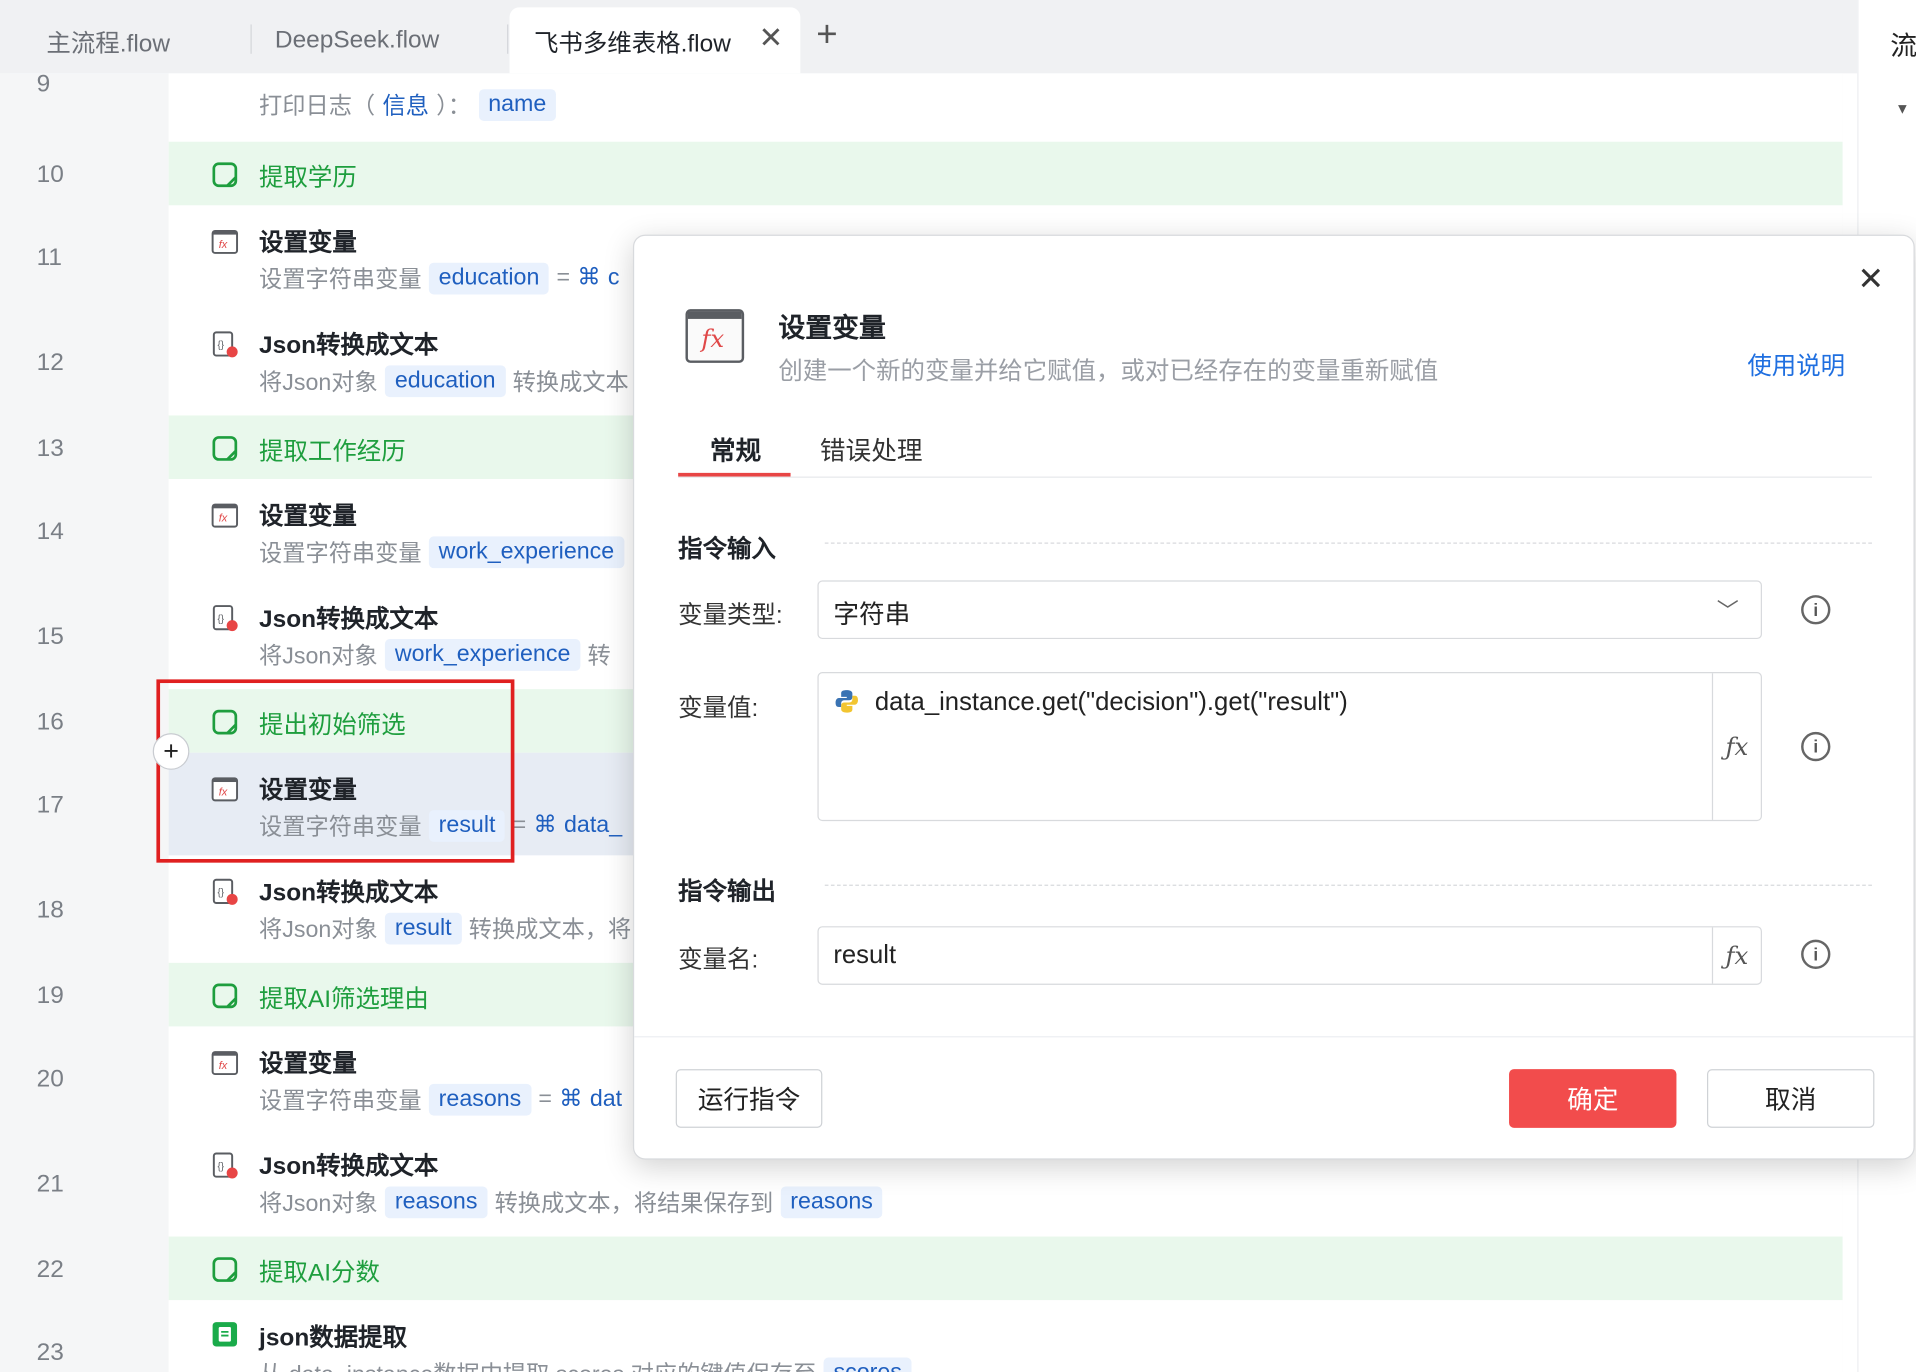 The width and height of the screenshot is (1916, 1372). Describe the element at coordinates (454, 107) in the screenshot. I see `desc-text: ）：` at that location.